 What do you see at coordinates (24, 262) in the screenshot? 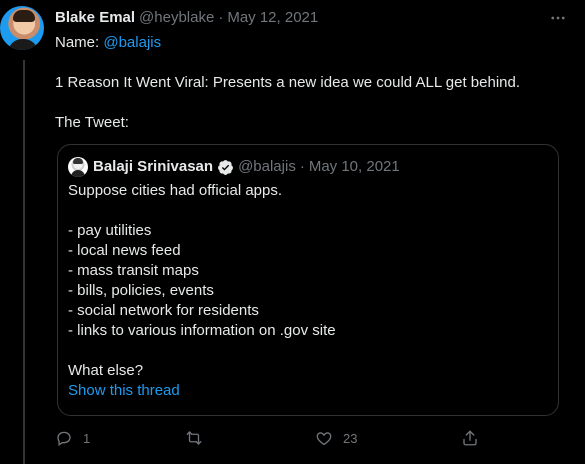
I see `thread-line` at bounding box center [24, 262].